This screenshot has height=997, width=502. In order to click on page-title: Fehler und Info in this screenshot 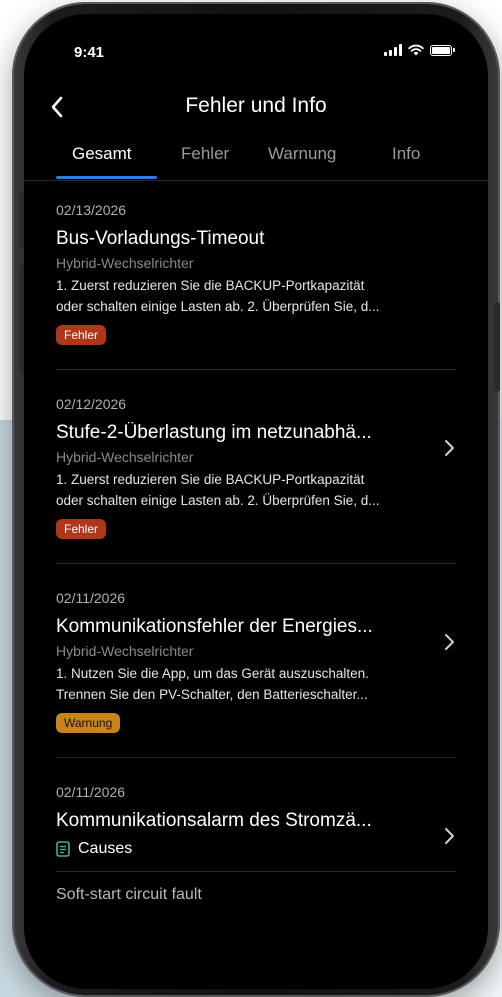, I will do `click(256, 105)`.